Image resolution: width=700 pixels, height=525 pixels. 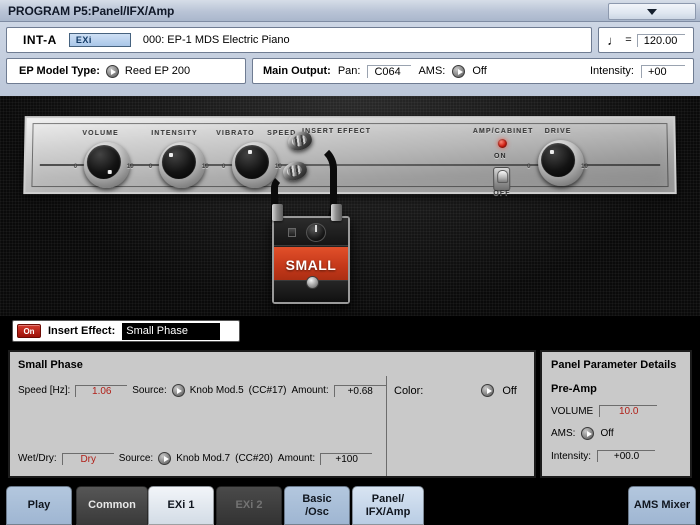 What do you see at coordinates (203, 458) in the screenshot?
I see `wetdry-source-value: Knob Mod.7` at bounding box center [203, 458].